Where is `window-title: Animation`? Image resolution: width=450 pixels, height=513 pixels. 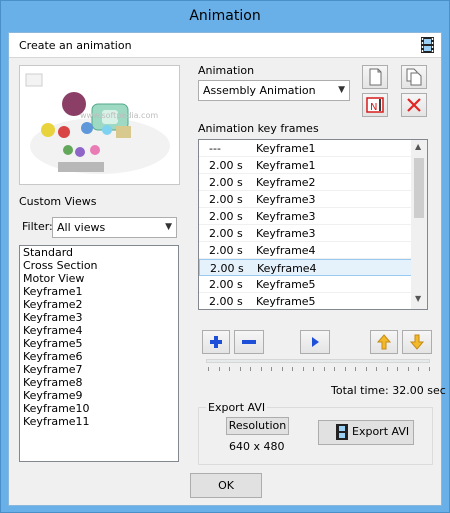
window-title: Animation is located at coordinates (225, 16).